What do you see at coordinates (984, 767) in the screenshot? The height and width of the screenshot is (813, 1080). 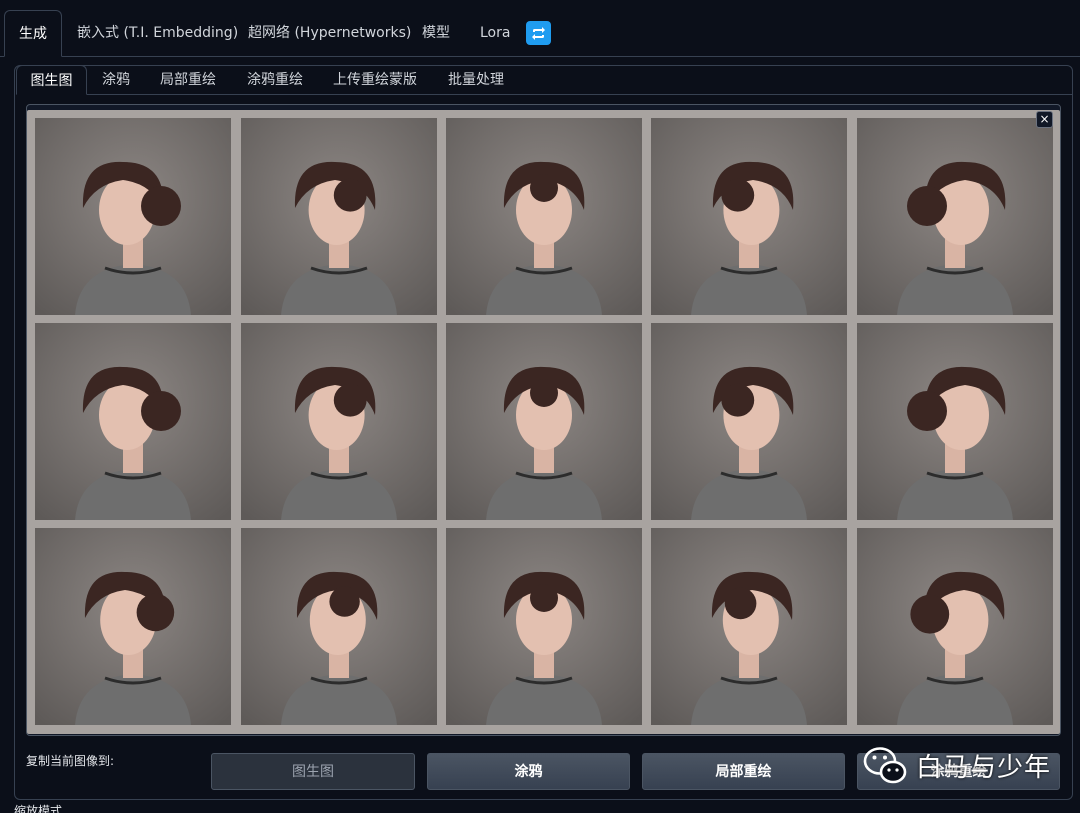 I see `watermark-text: 白马与少年` at bounding box center [984, 767].